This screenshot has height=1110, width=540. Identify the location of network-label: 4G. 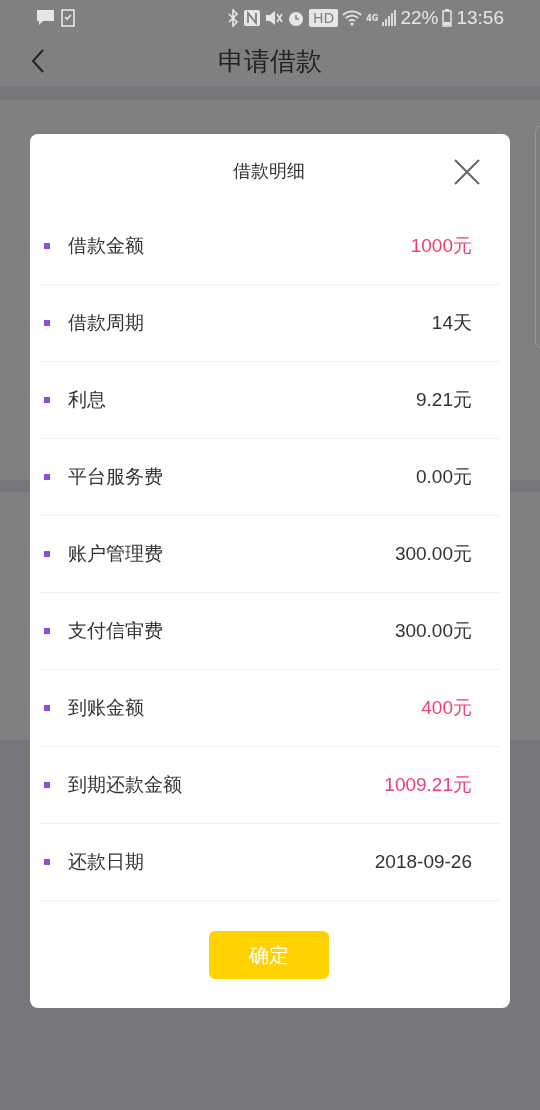
(372, 18).